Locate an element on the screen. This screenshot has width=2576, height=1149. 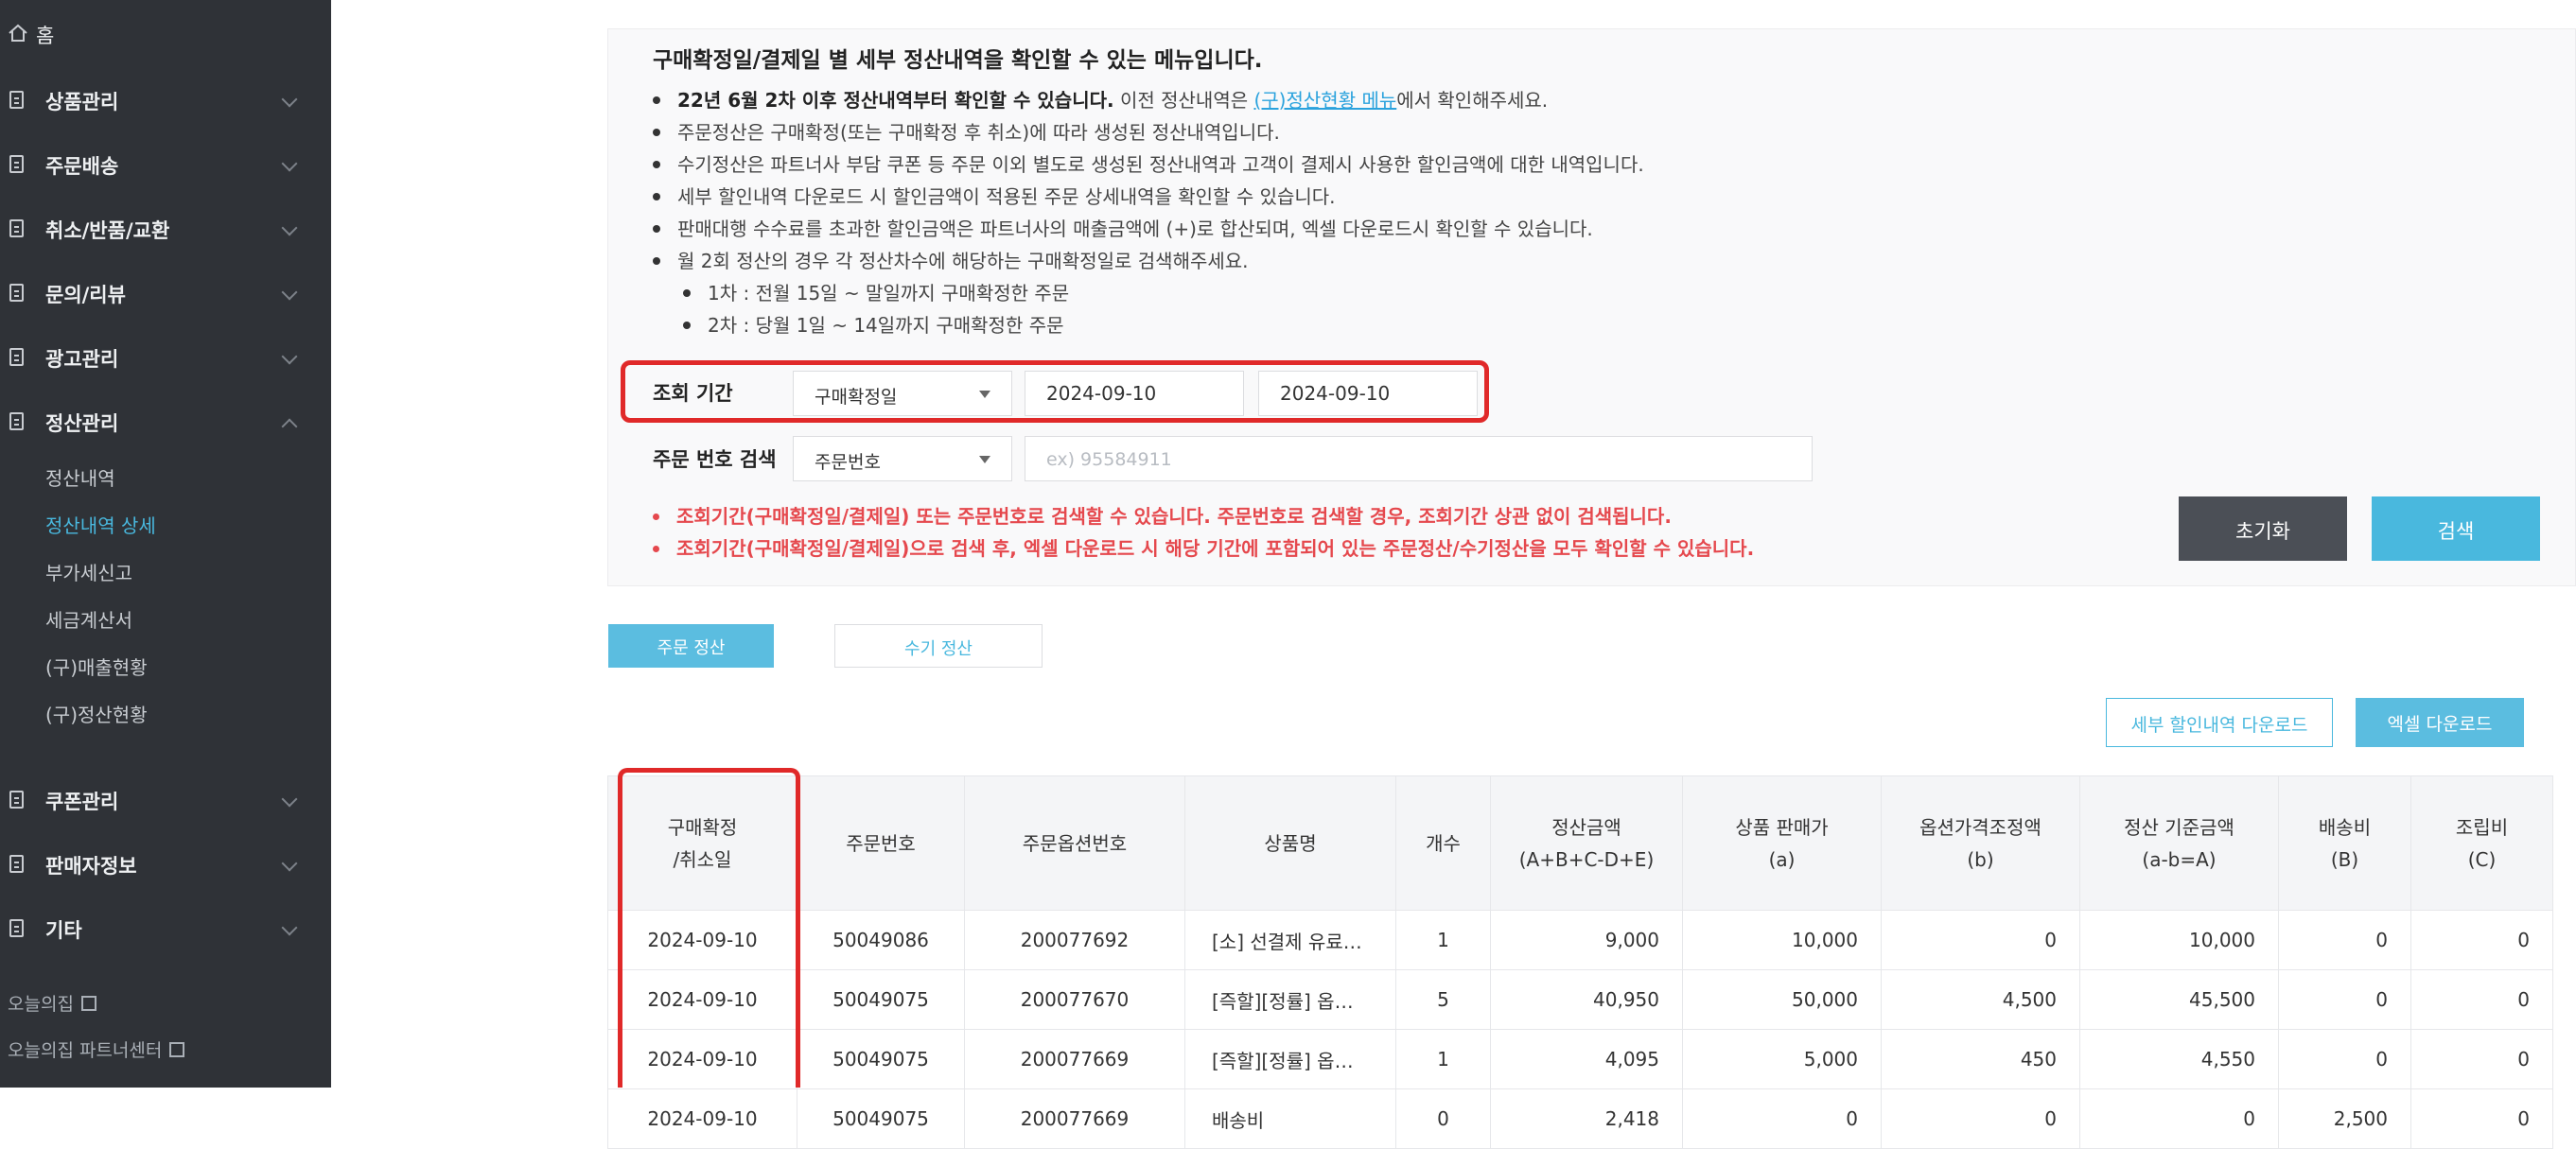
cell-base-amount: 10,000 is located at coordinates (2179, 940).